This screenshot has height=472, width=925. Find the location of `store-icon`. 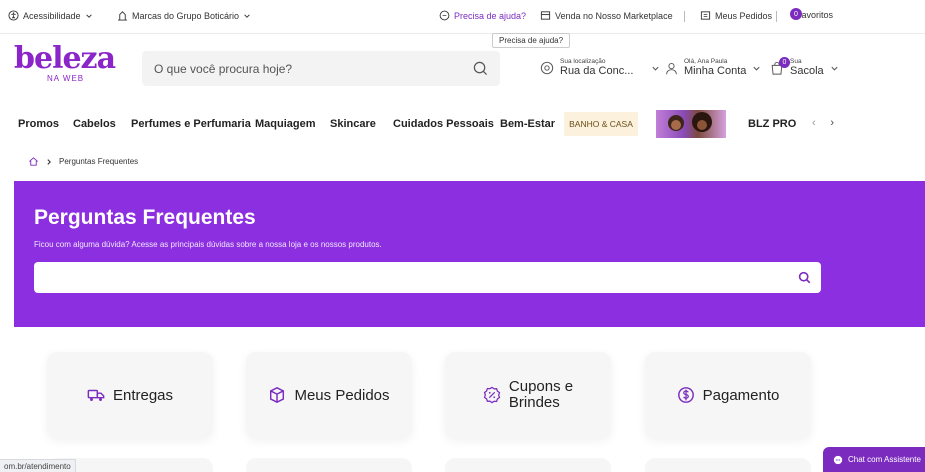

store-icon is located at coordinates (545, 15).